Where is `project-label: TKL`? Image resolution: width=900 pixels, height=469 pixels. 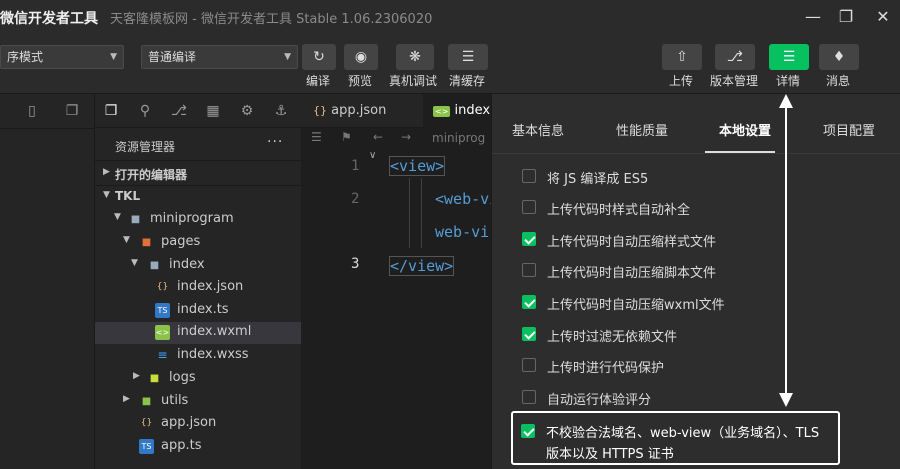 project-label: TKL is located at coordinates (128, 196).